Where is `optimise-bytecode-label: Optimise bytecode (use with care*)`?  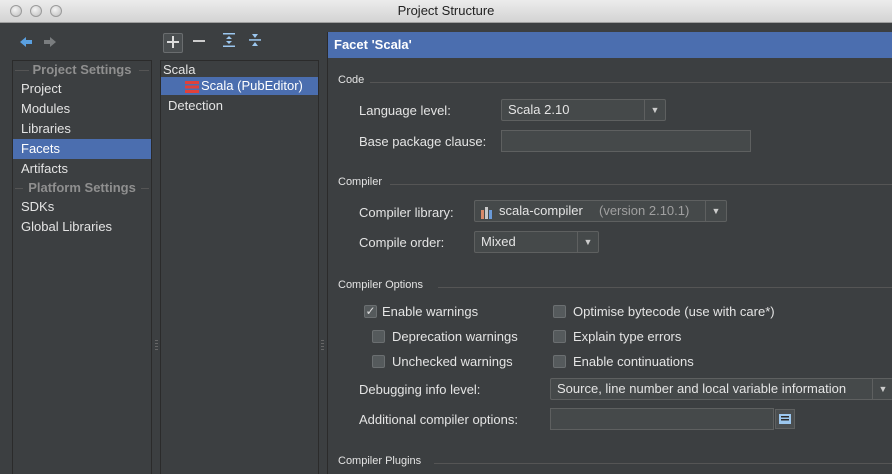 optimise-bytecode-label: Optimise bytecode (use with care*) is located at coordinates (674, 311).